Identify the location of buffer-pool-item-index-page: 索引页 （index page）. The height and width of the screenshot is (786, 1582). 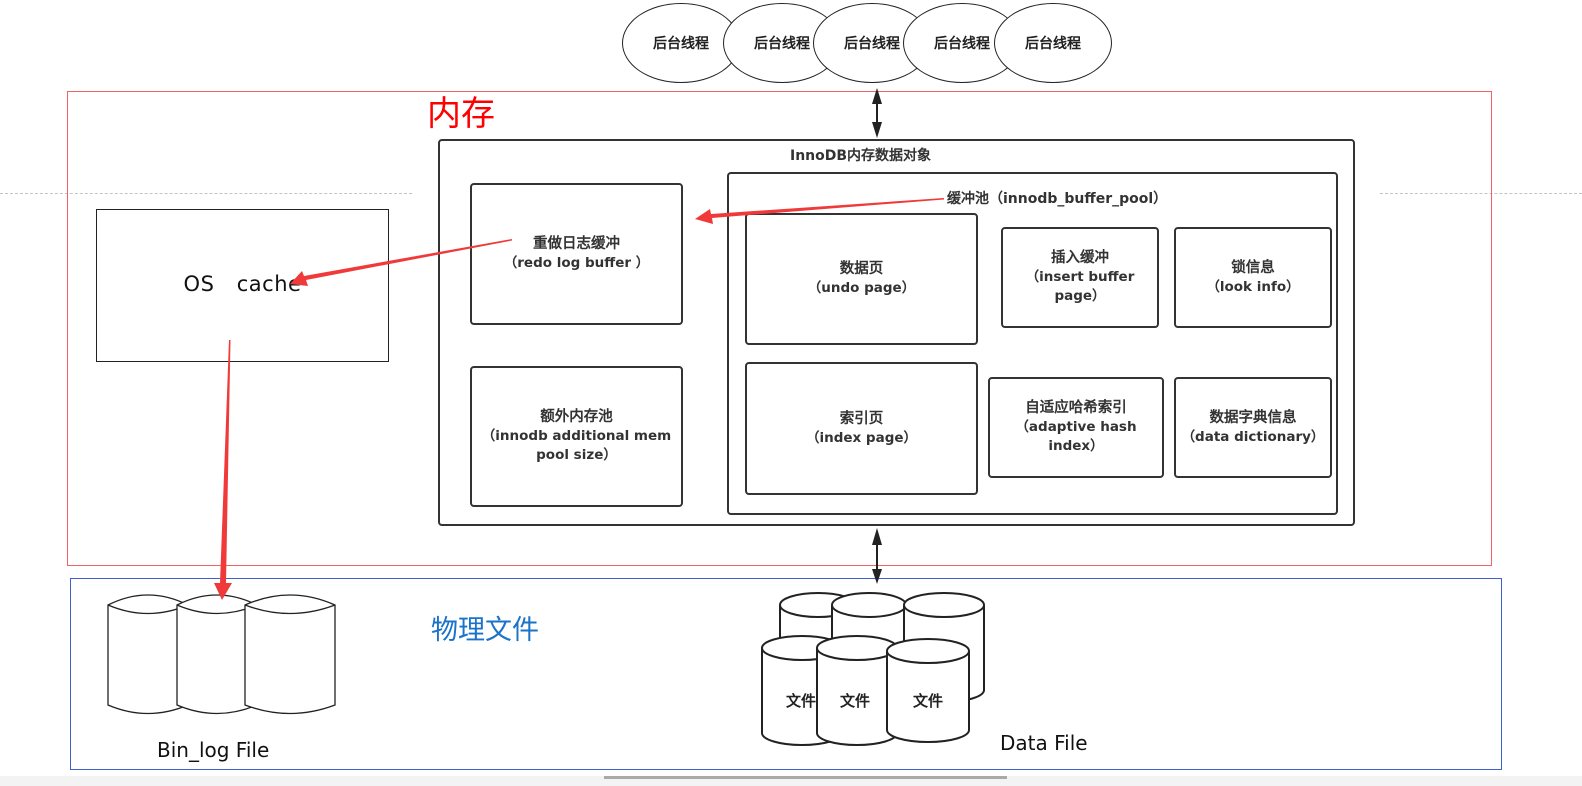
(861, 428).